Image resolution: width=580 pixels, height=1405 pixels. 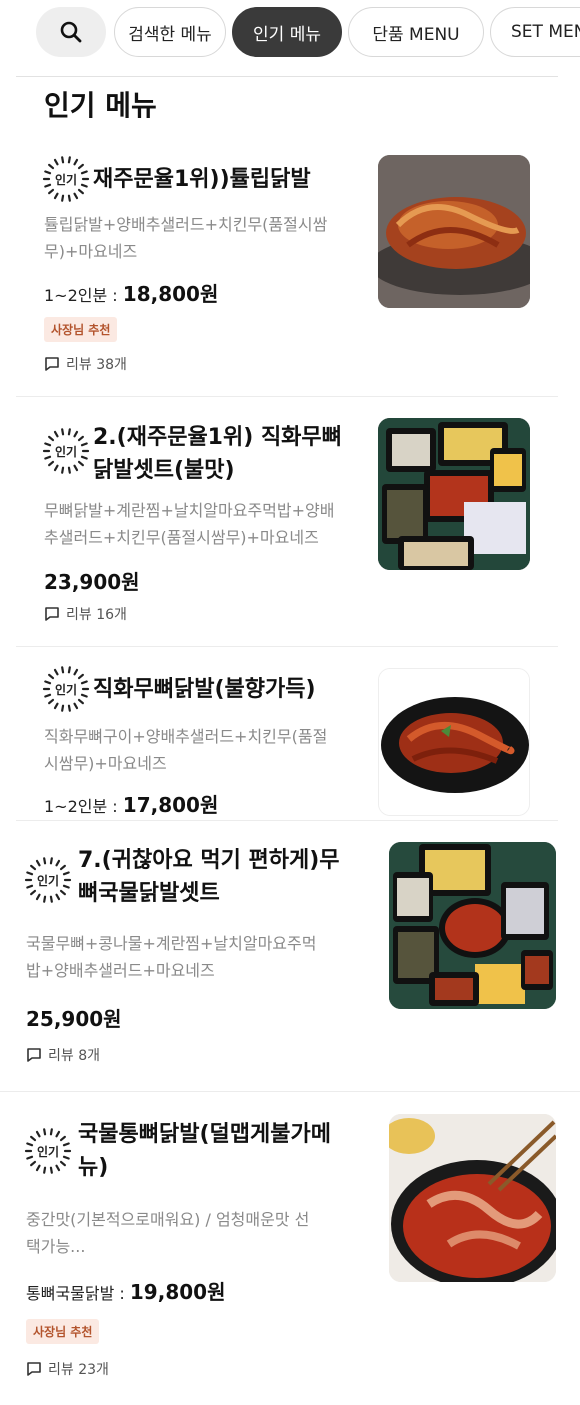 What do you see at coordinates (74, 1019) in the screenshot?
I see `item-price: 25,900원` at bounding box center [74, 1019].